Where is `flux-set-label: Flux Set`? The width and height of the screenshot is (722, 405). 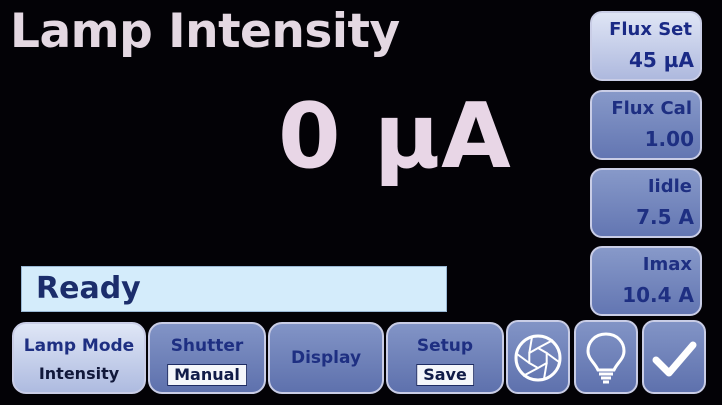 flux-set-label: Flux Set is located at coordinates (650, 29).